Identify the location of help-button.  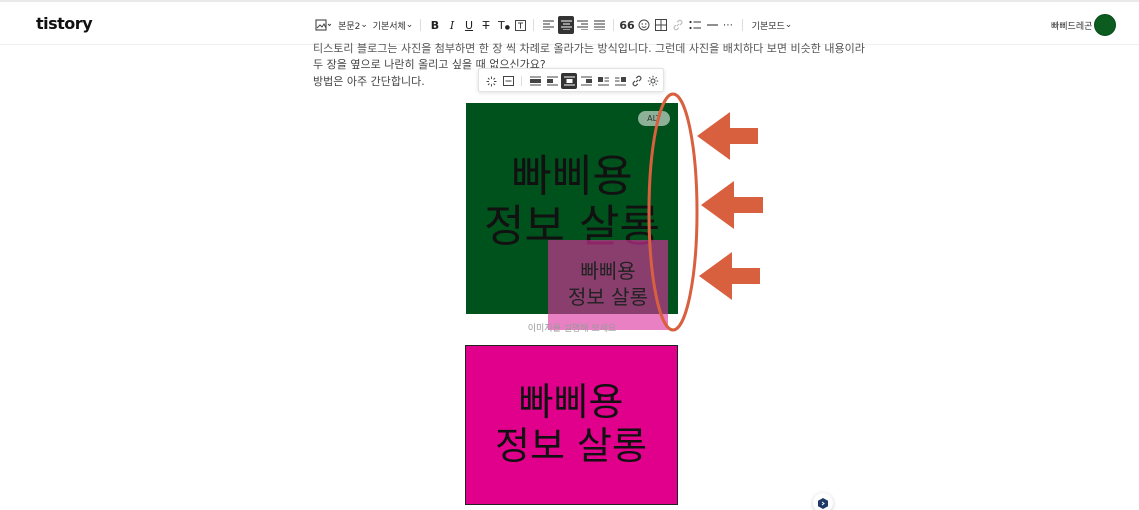
(823, 501).